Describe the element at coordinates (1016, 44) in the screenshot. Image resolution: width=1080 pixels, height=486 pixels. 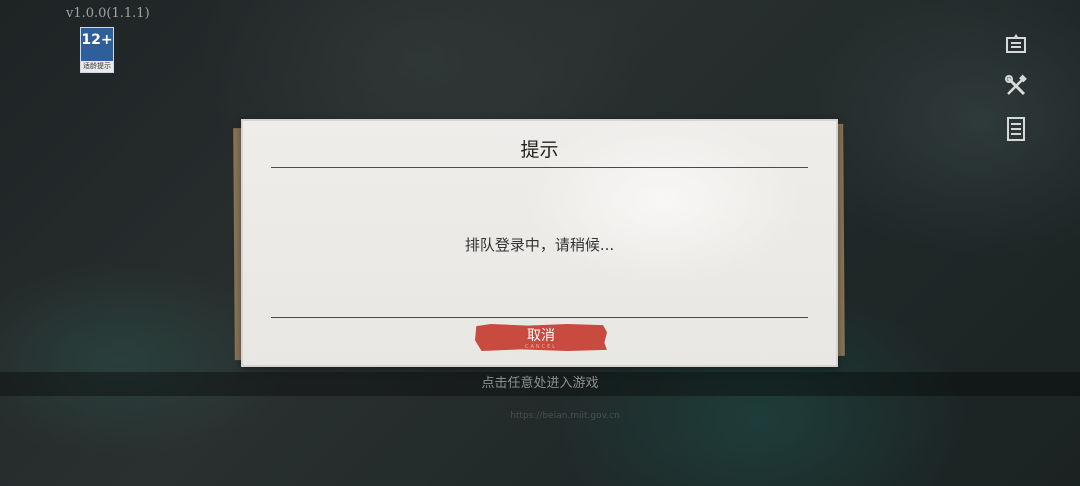
I see `announcement-icon` at that location.